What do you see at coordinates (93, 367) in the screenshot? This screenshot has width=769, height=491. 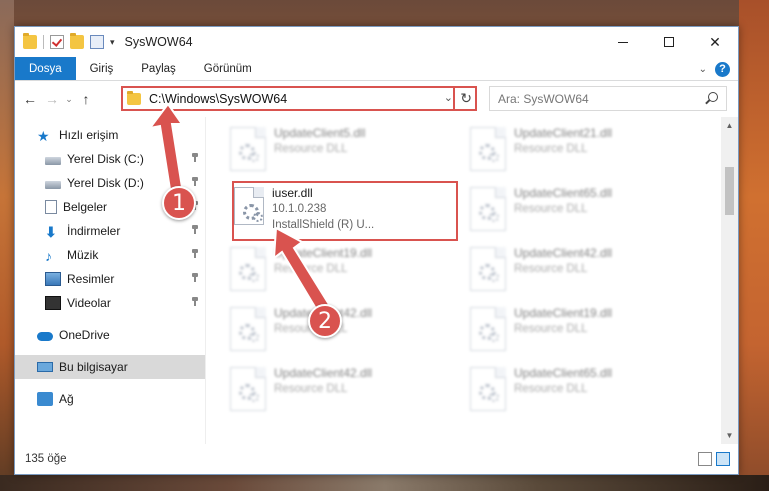 I see `sidebar-item-label: Bu bilgisayar` at bounding box center [93, 367].